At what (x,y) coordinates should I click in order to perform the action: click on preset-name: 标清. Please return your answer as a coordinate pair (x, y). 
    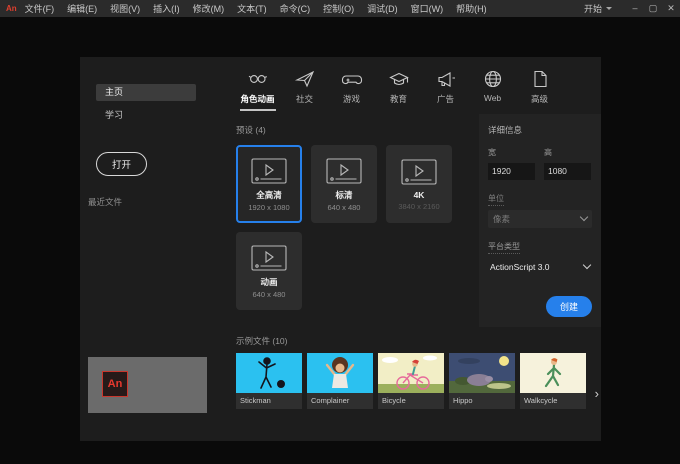
    Looking at the image, I should click on (344, 194).